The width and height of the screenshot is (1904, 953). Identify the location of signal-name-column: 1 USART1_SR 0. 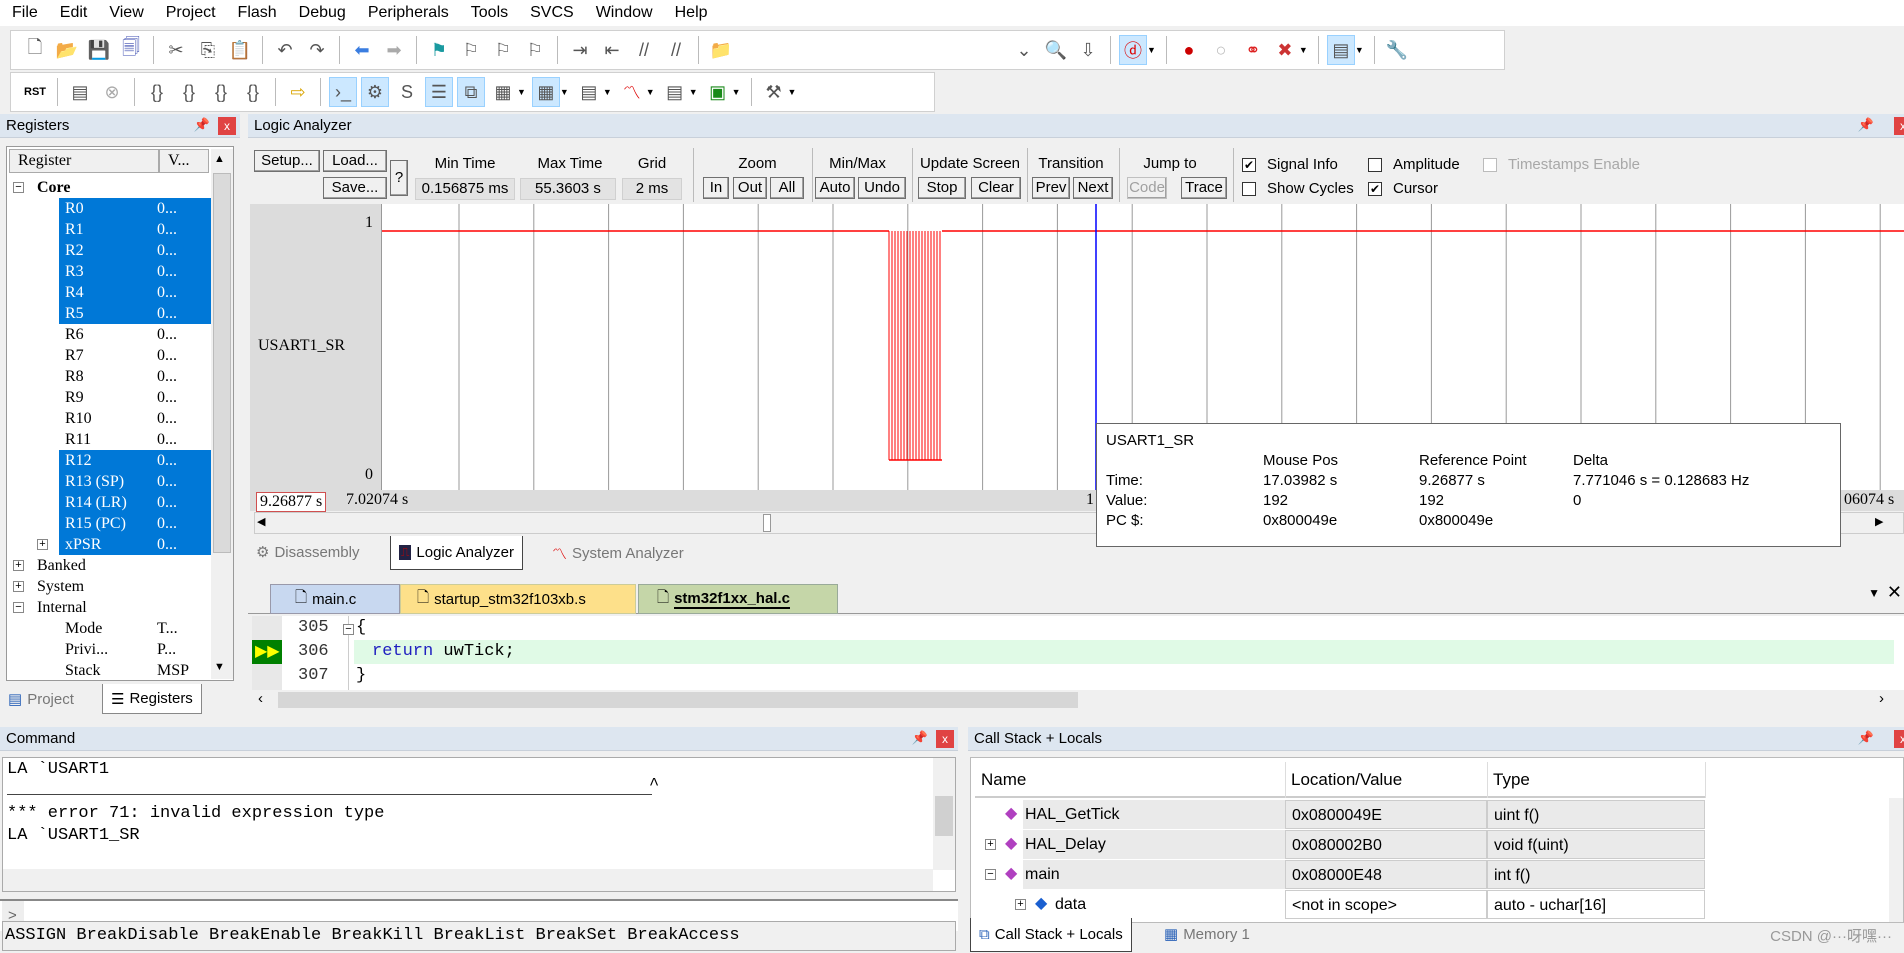
(316, 347).